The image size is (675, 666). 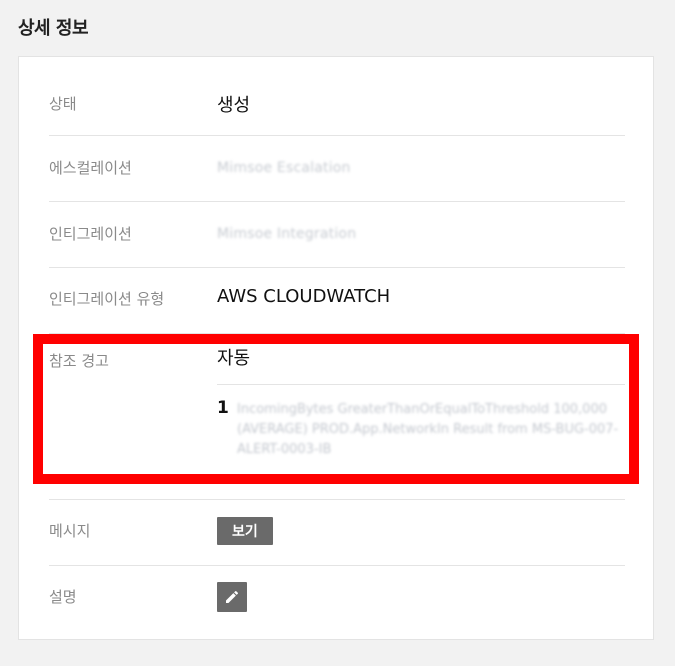 I want to click on row-integration-type: 인티그레이션 유형 AWS CLOUDWATCH, so click(x=337, y=301).